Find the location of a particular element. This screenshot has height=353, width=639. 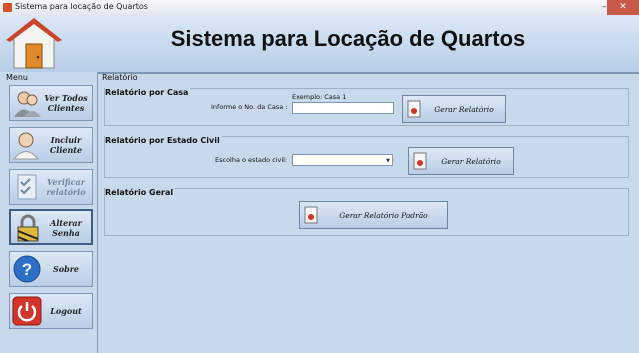

menu-item-label: Logout is located at coordinates (66, 311).